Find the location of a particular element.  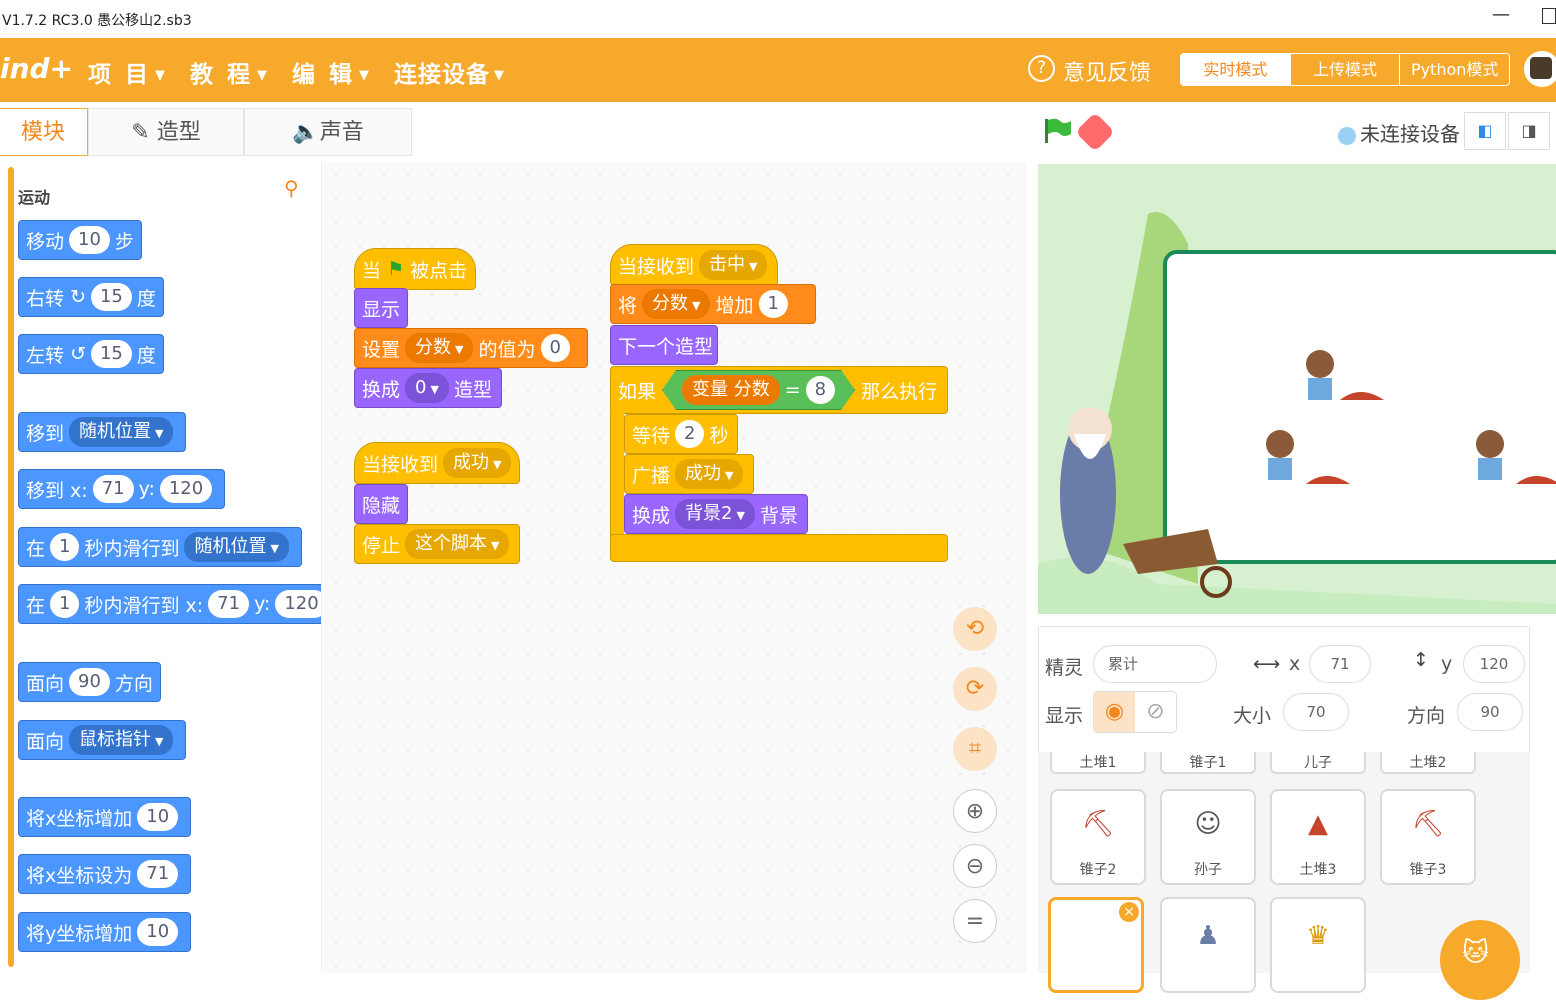

menu-tutorial: 教 程 ▼ is located at coordinates (230, 72).